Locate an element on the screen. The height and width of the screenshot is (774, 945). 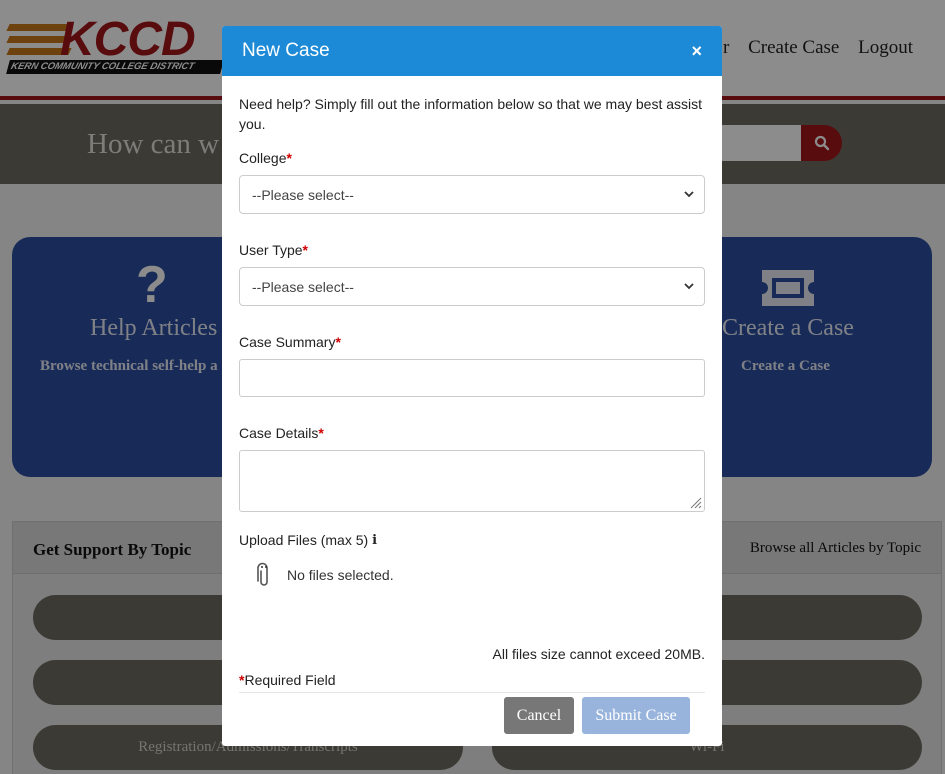
close-icon: × is located at coordinates (696, 51).